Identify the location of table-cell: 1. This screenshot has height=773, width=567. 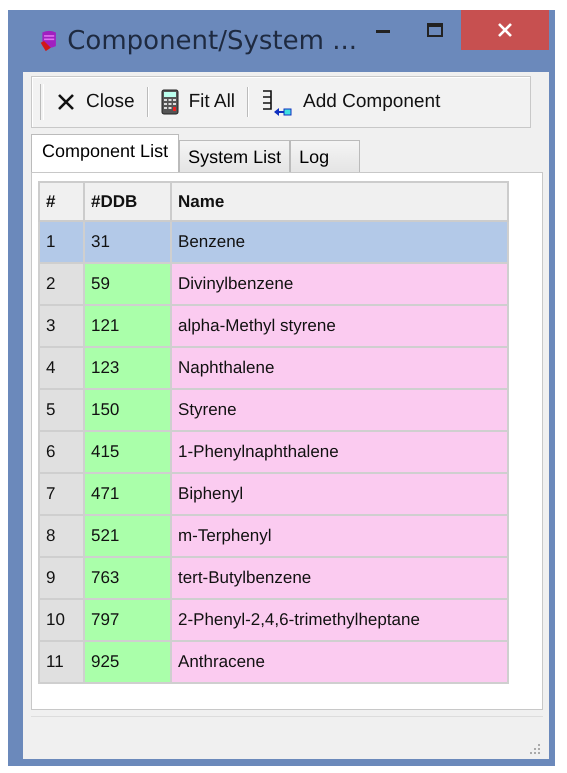
(61, 242).